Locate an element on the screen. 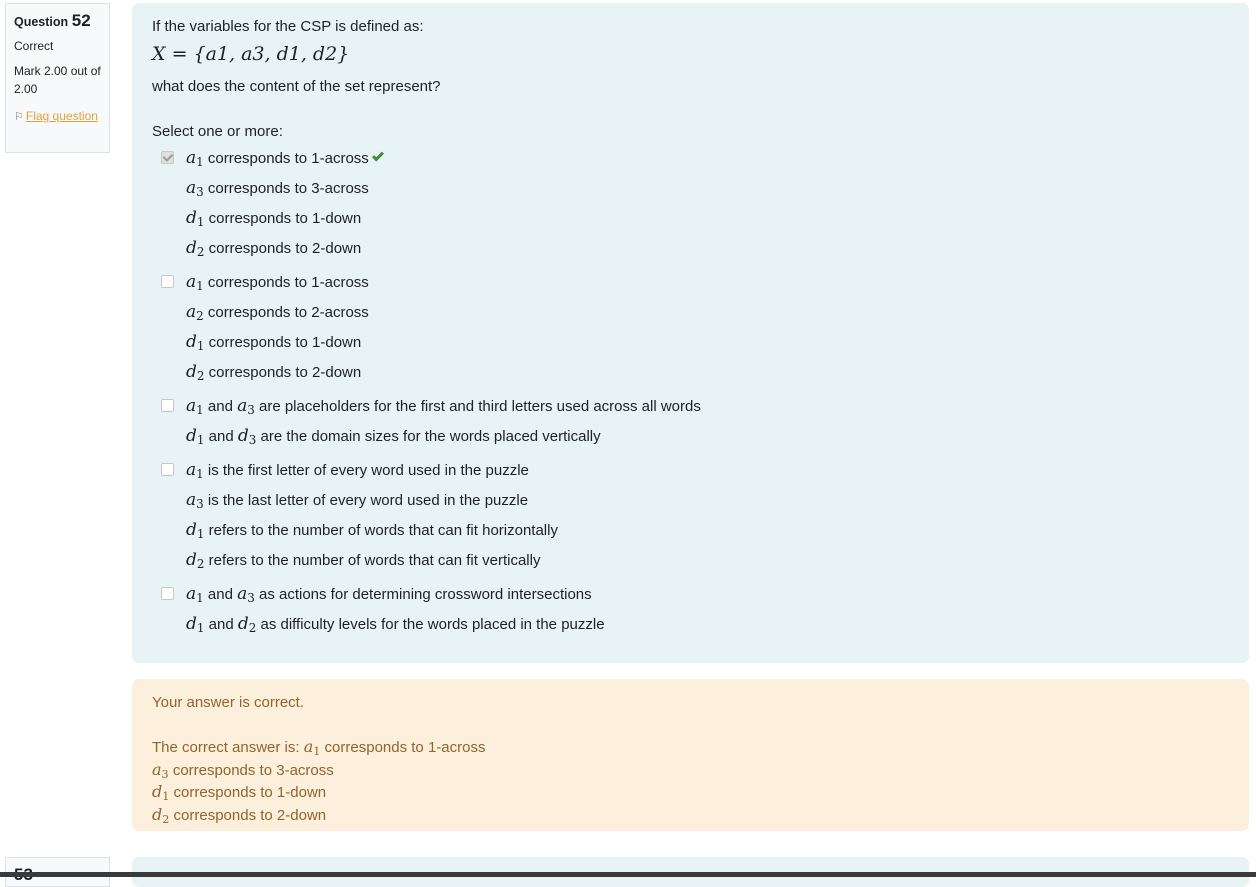 This screenshot has height=887, width=1256. option-1-line: a3 corresponds to 3-across is located at coordinates (277, 188).